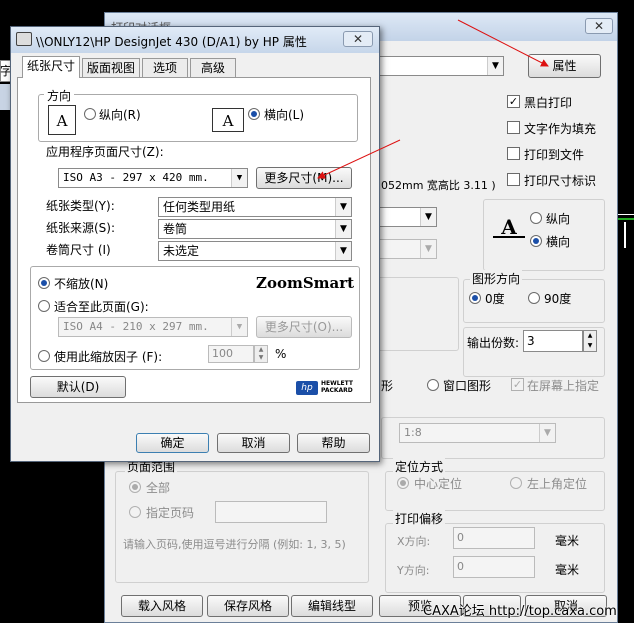 This screenshot has width=634, height=623. What do you see at coordinates (359, 159) in the screenshot?
I see `arrow-to-more-sizes` at bounding box center [359, 159].